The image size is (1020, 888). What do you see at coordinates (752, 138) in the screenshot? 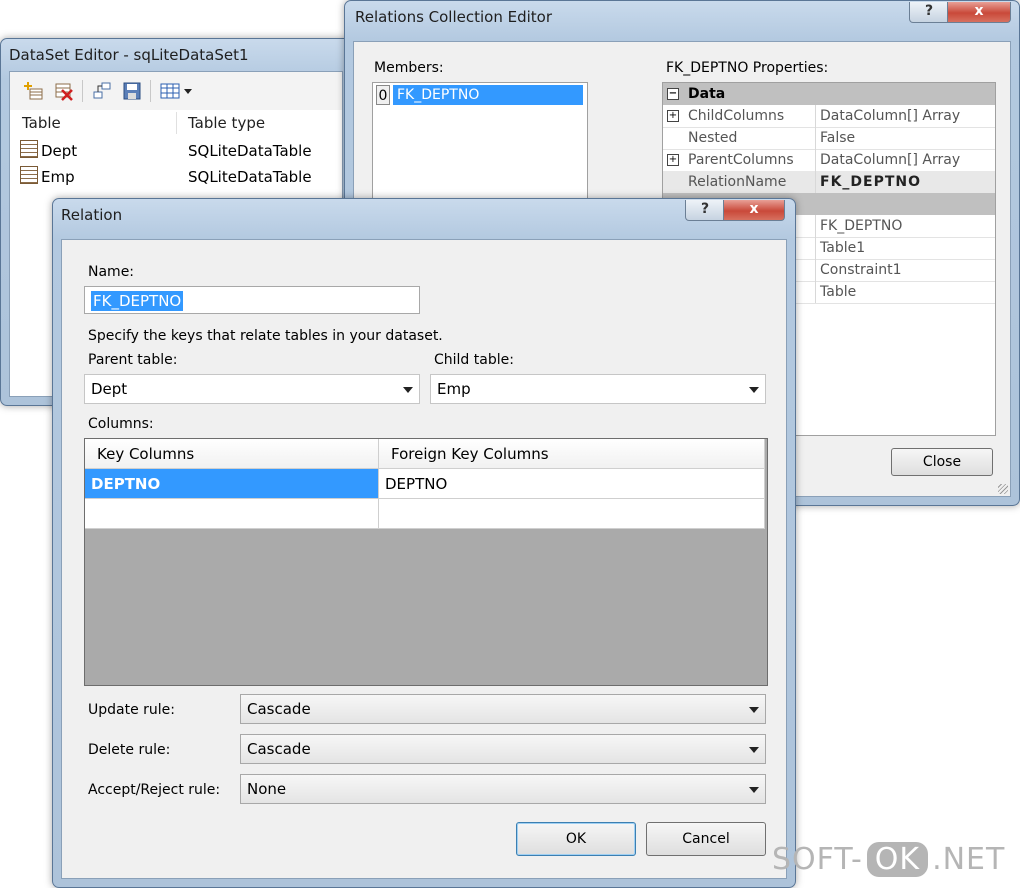
I see `property-key: Nested` at bounding box center [752, 138].